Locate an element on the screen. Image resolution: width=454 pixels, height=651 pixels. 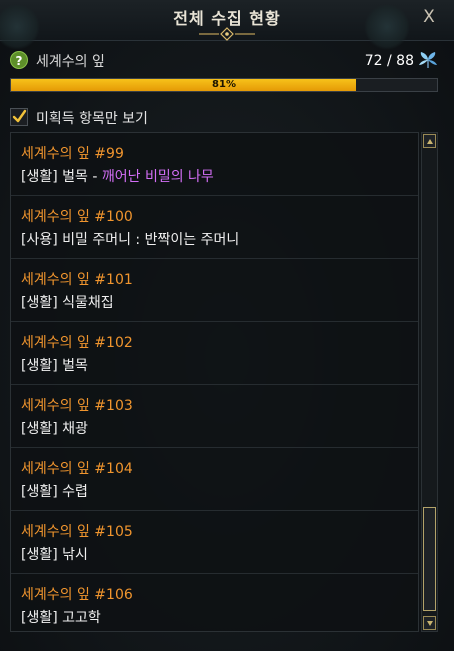
list-item: 세계수의 잎 #103 [생활] 채광 is located at coordinates (214, 416).